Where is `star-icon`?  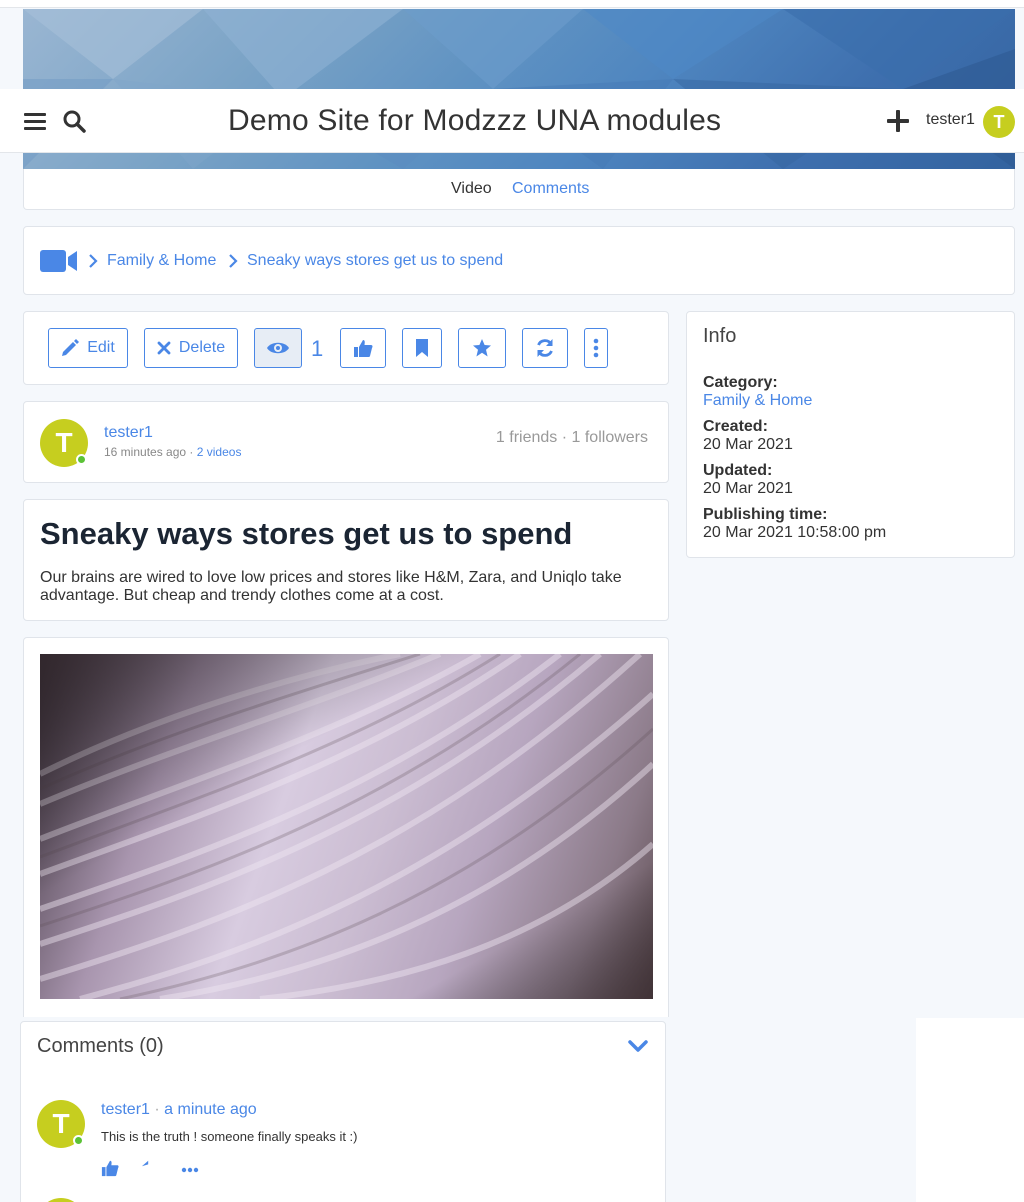 star-icon is located at coordinates (482, 348).